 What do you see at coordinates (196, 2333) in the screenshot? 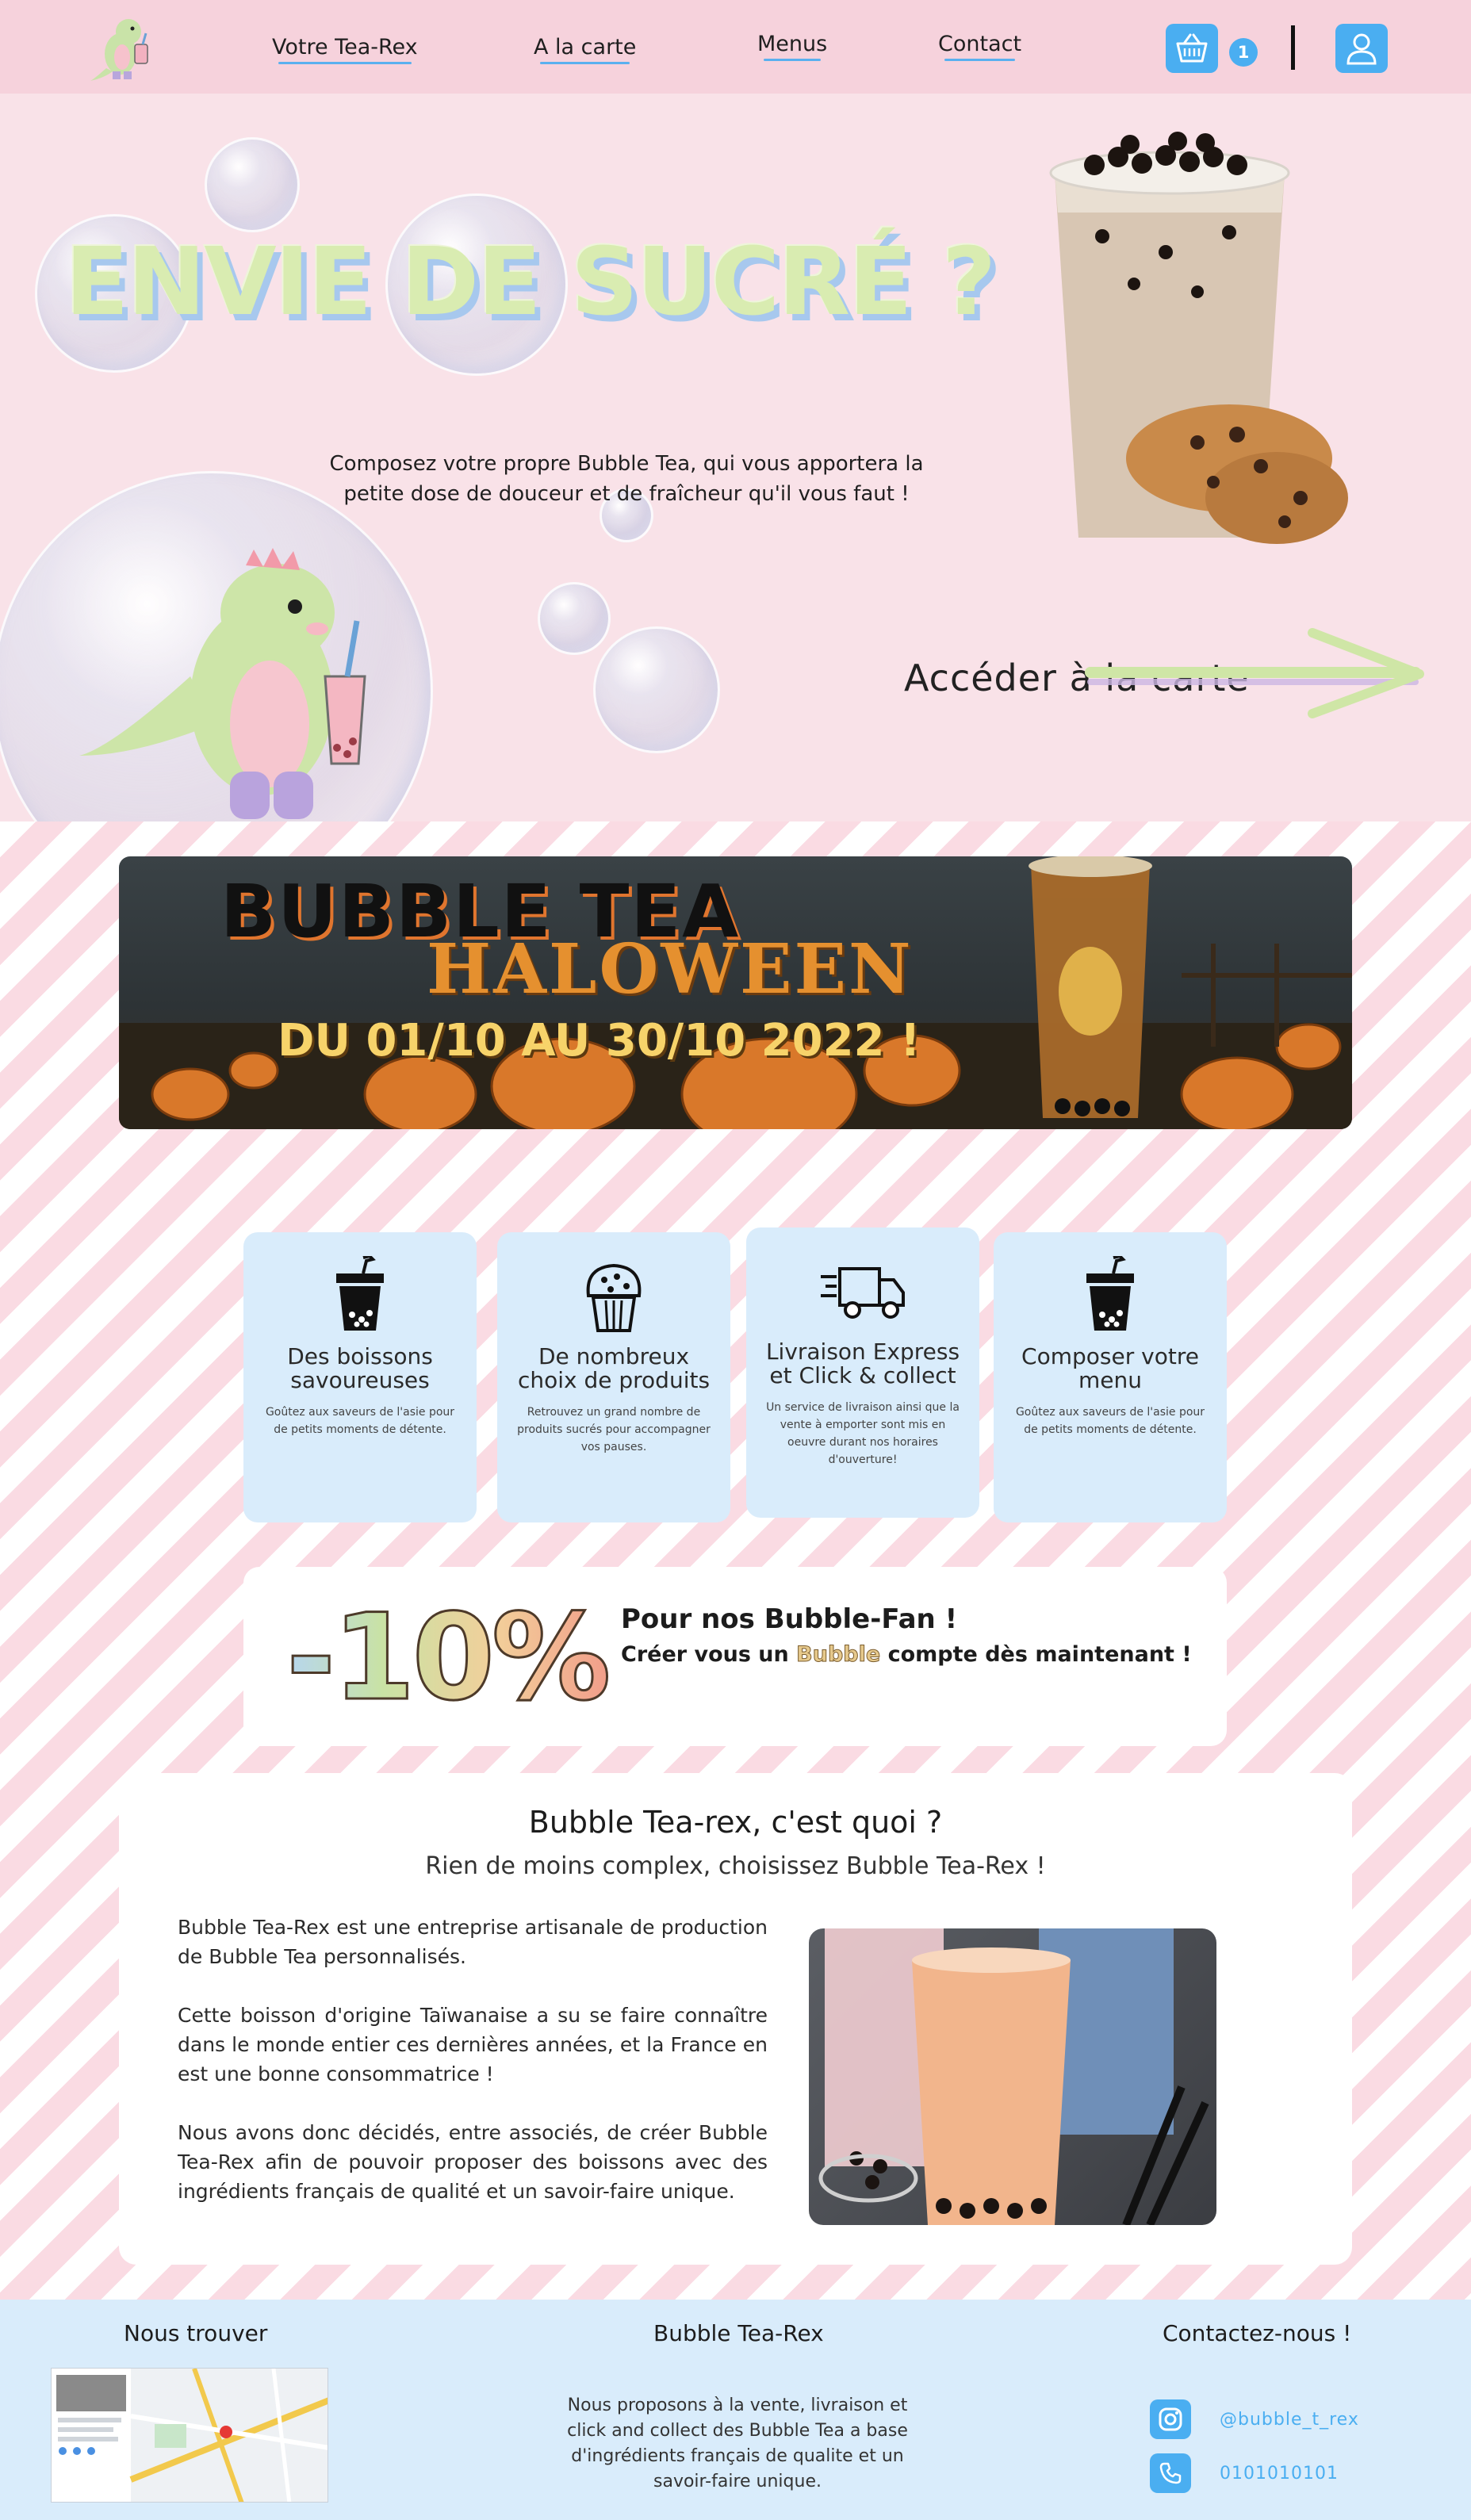
I see `footer-find-heading: Nous trouver` at bounding box center [196, 2333].